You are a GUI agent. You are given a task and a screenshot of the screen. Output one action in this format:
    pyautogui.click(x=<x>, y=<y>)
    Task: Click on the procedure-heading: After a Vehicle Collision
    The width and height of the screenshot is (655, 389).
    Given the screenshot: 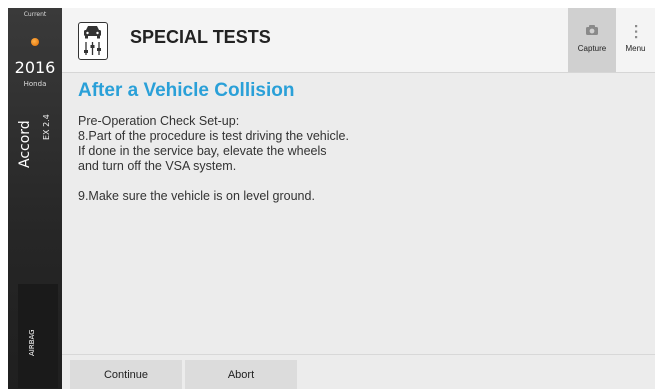 What is the action you would take?
    pyautogui.click(x=186, y=90)
    